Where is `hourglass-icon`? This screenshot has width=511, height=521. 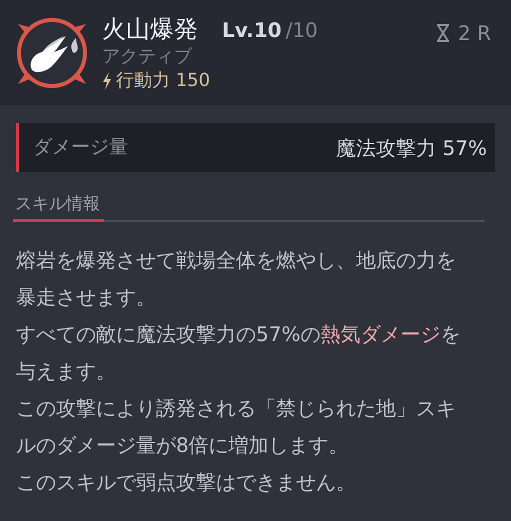
hourglass-icon is located at coordinates (443, 33).